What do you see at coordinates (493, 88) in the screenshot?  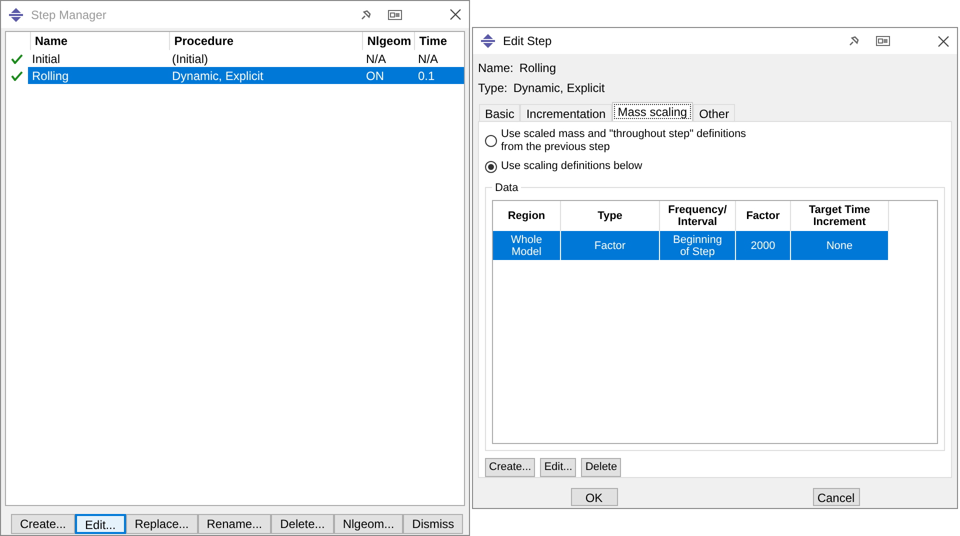 I see `type-label: Type:` at bounding box center [493, 88].